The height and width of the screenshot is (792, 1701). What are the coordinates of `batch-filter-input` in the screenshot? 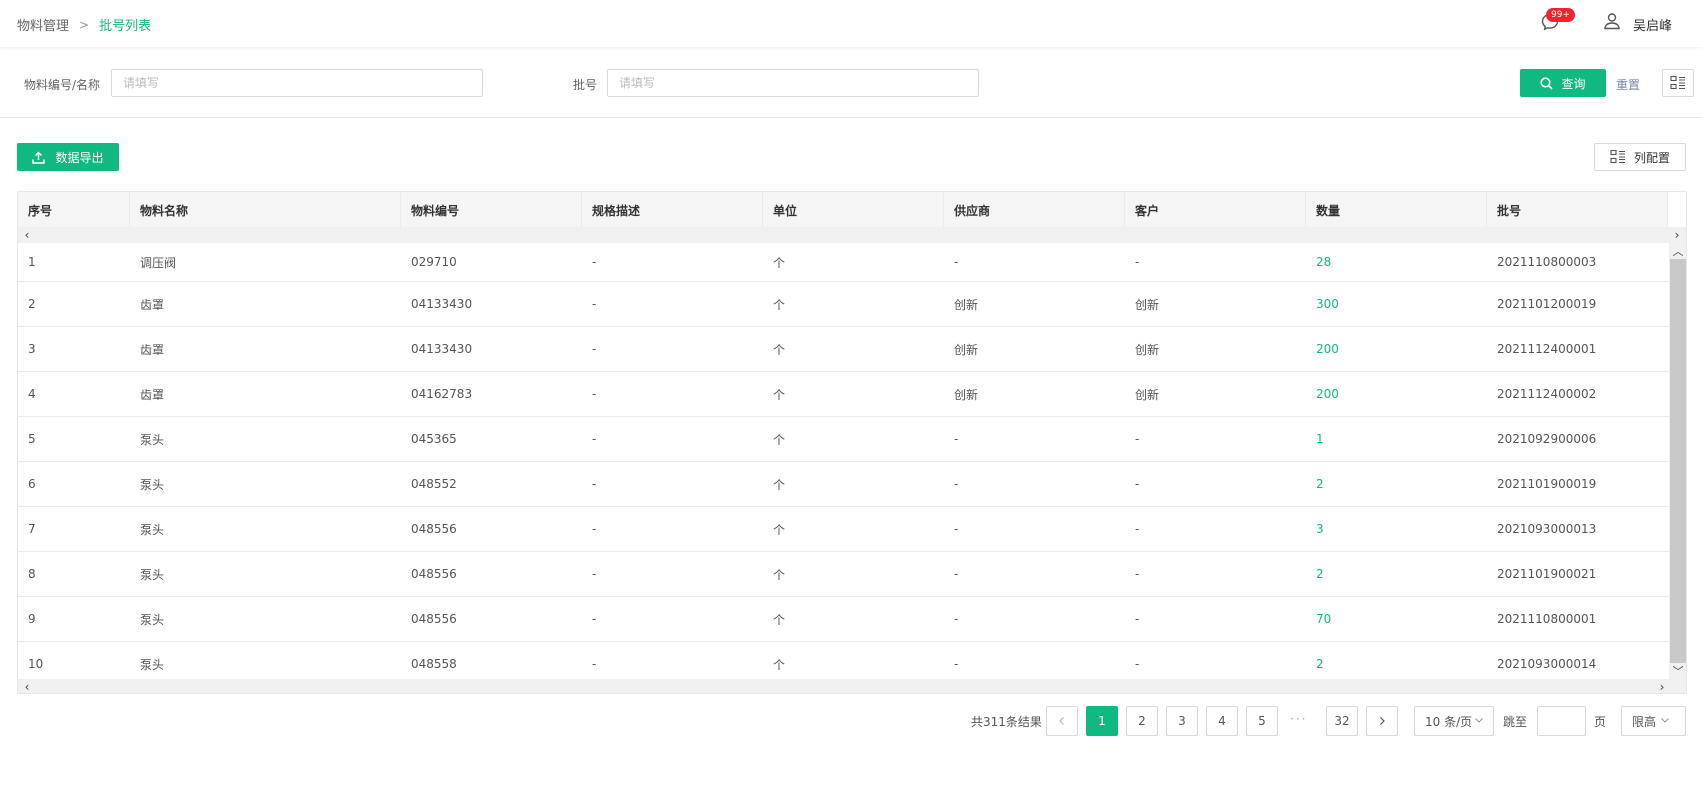 It's located at (793, 83).